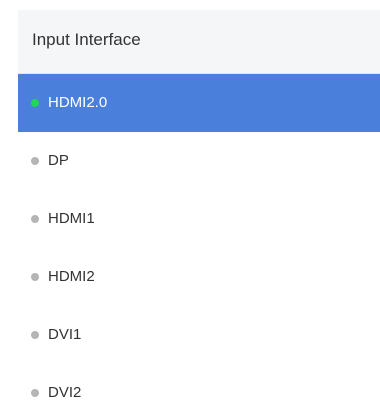  What do you see at coordinates (199, 386) in the screenshot?
I see `input-item-dvi2: DVI2` at bounding box center [199, 386].